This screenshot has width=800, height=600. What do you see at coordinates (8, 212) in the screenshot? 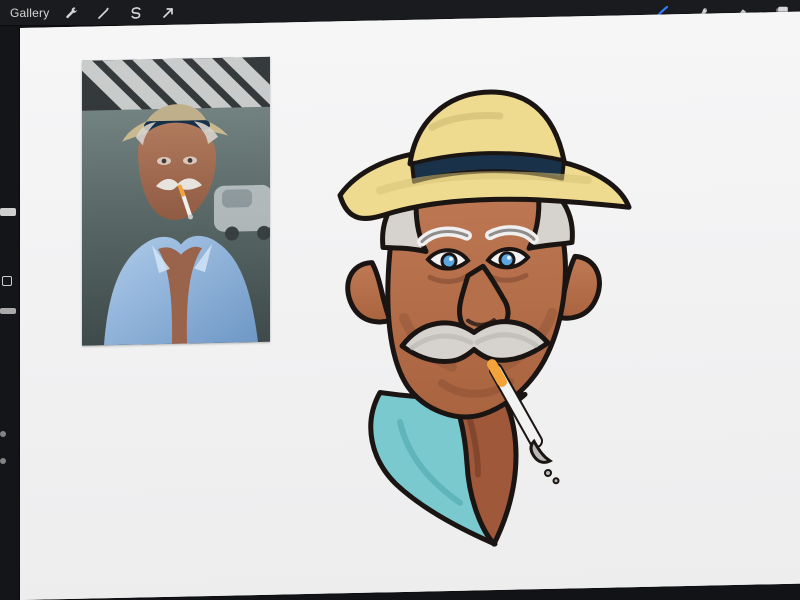
I see `brush-size-slider-handle` at bounding box center [8, 212].